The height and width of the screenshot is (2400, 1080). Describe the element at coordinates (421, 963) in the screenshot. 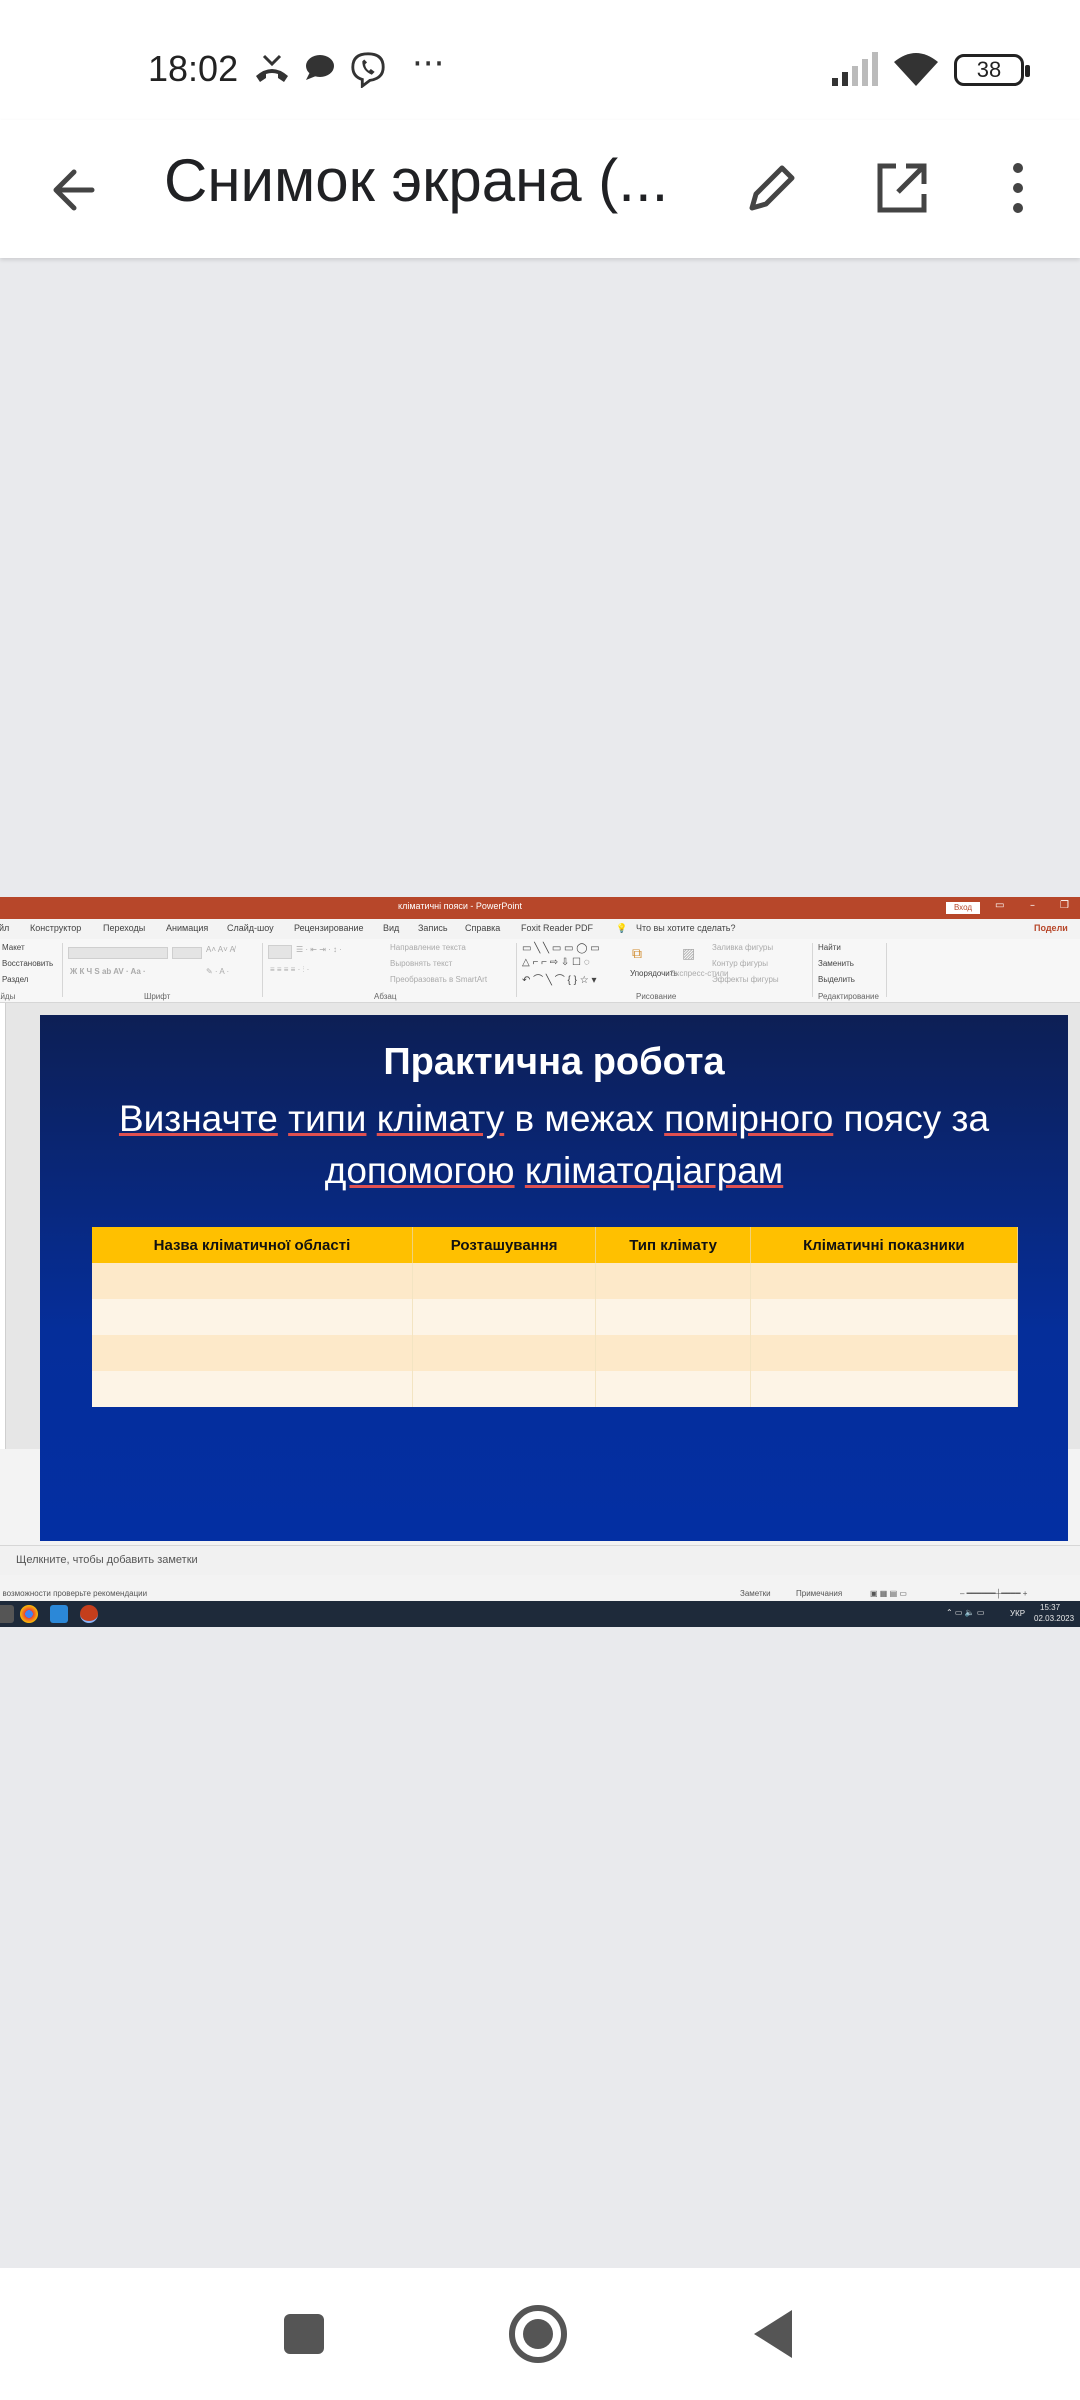

I see `align-text-button: Выровнять текст` at that location.